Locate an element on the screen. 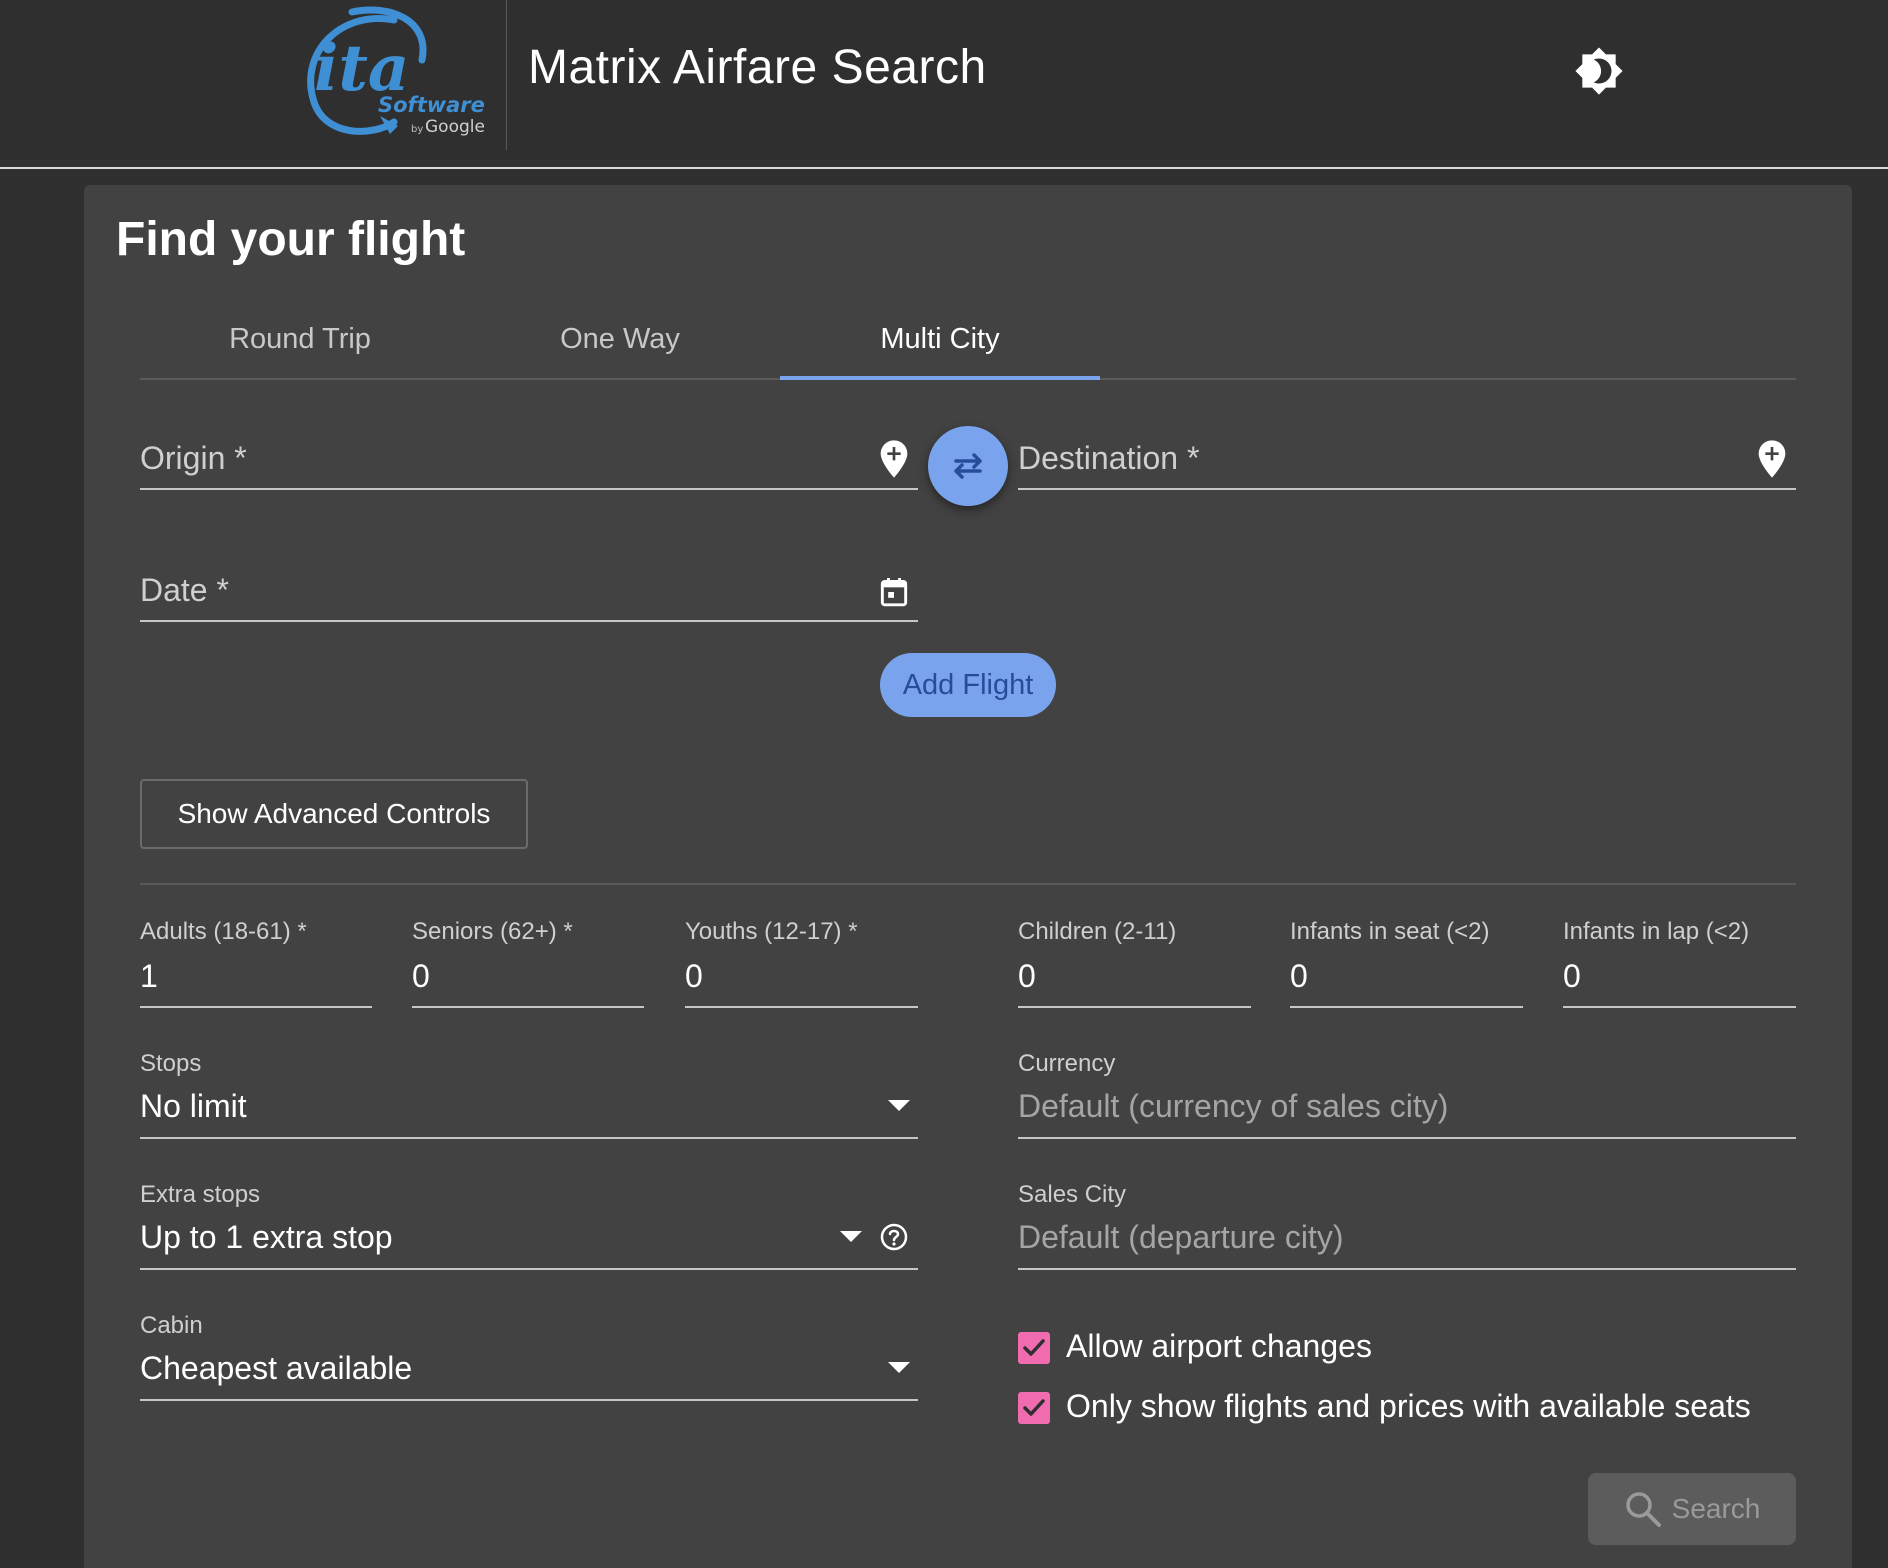 The width and height of the screenshot is (1888, 1568). children-value: 0 is located at coordinates (1027, 976).